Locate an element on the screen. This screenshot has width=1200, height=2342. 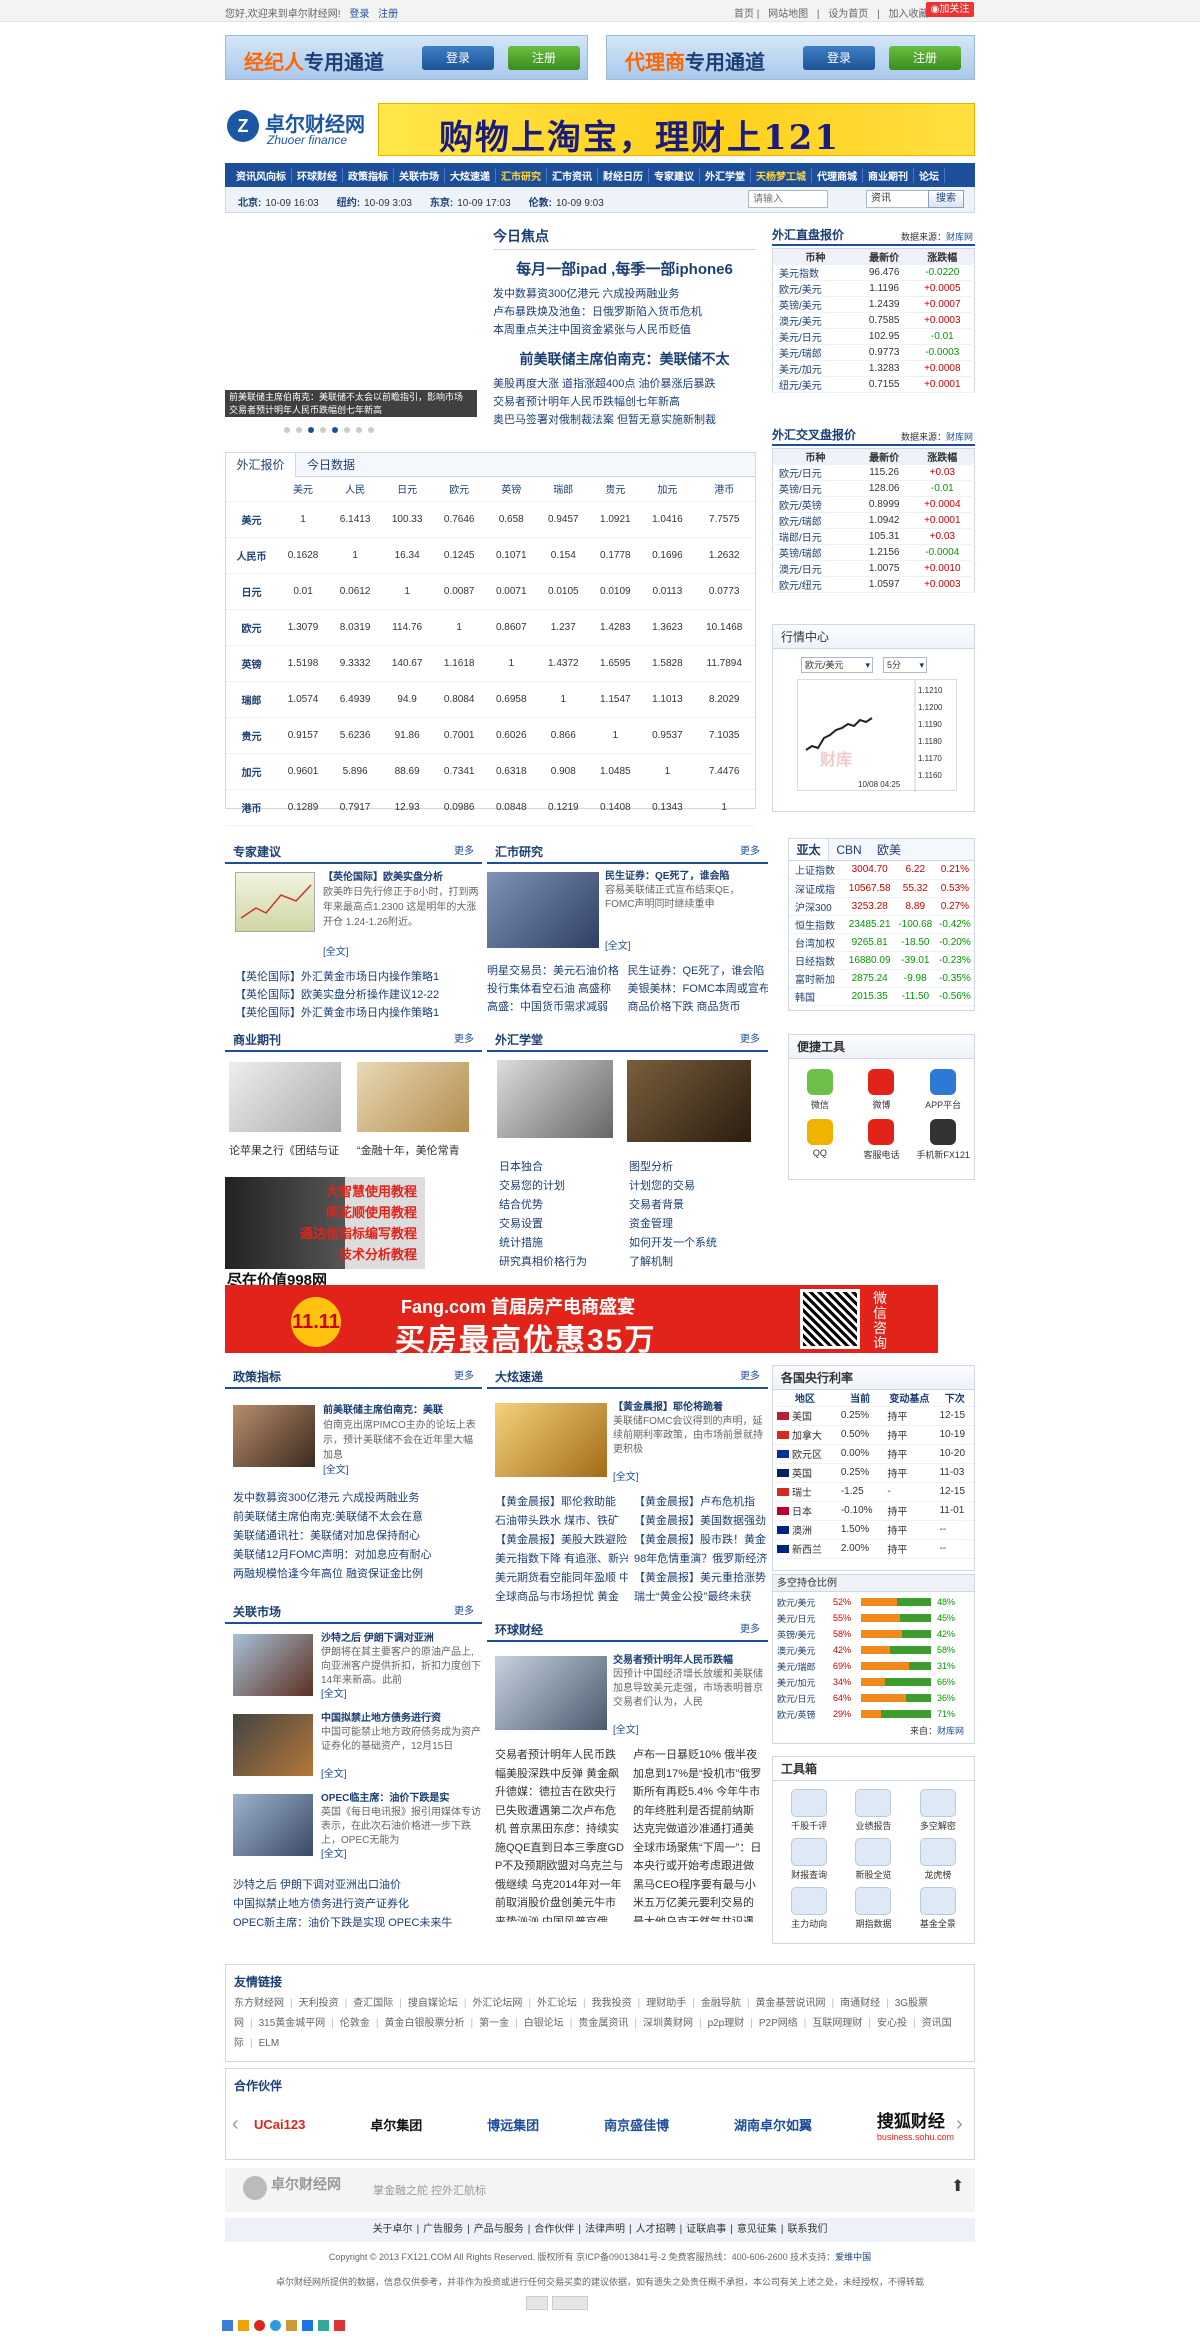
fx-cell: 1.0416 is located at coordinates (667, 519).